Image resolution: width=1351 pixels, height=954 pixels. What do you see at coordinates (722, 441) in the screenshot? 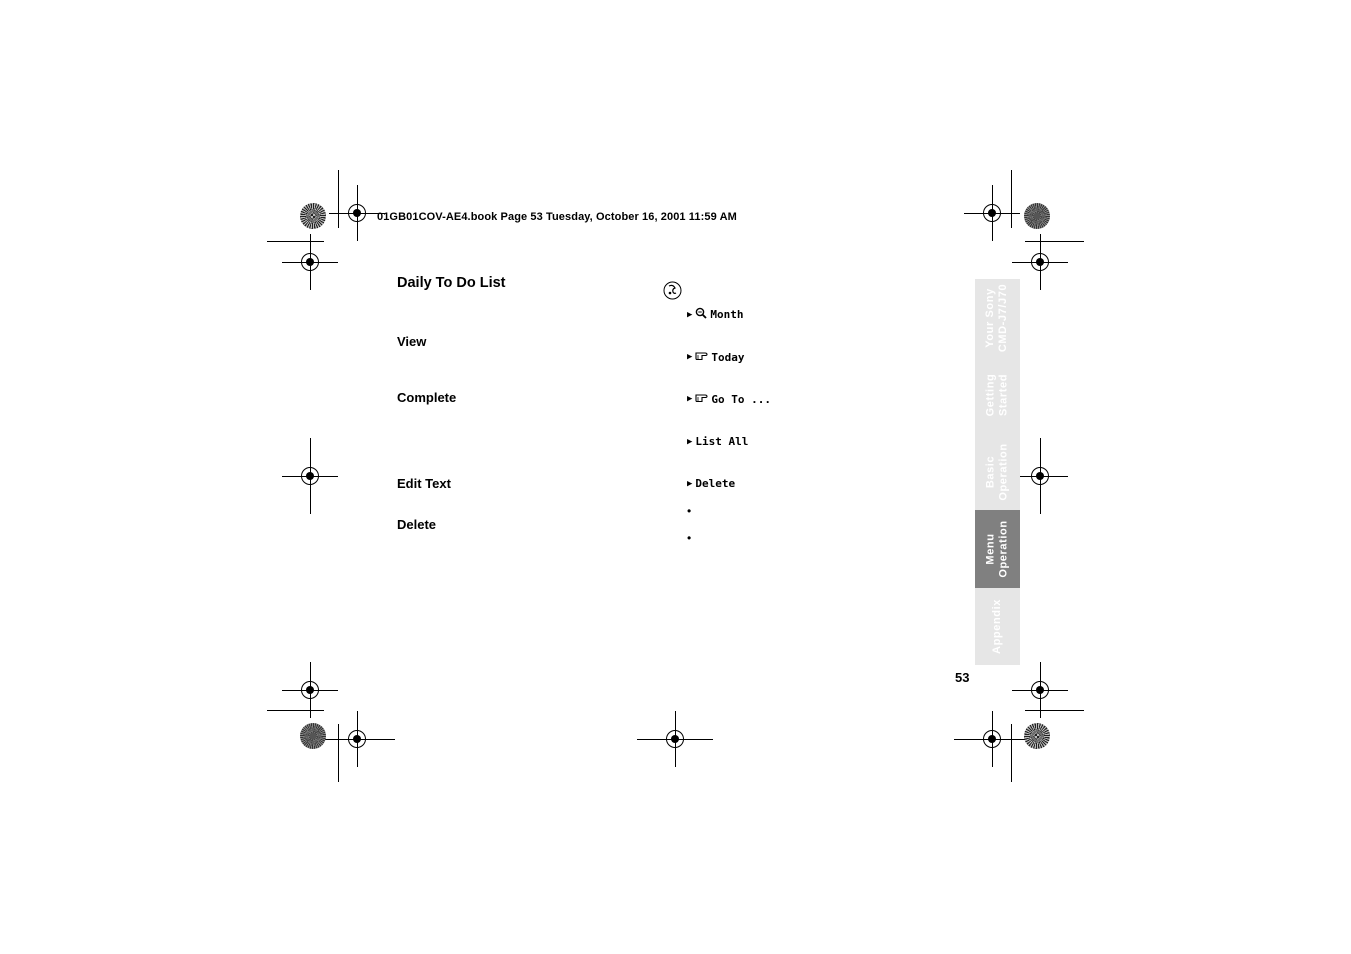
I see `menu-item-label: List All` at bounding box center [722, 441].